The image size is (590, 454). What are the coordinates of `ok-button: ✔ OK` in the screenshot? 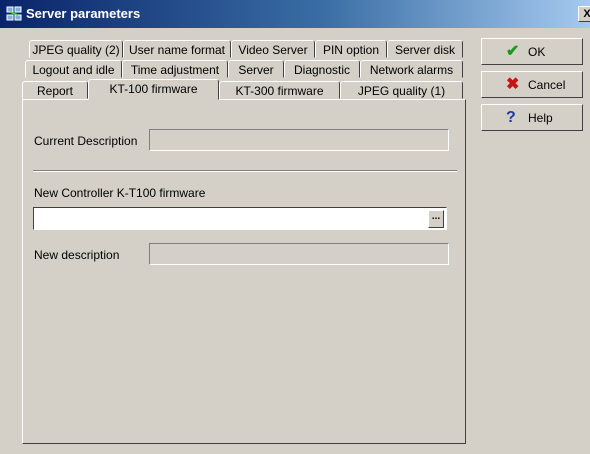 It's located at (532, 51).